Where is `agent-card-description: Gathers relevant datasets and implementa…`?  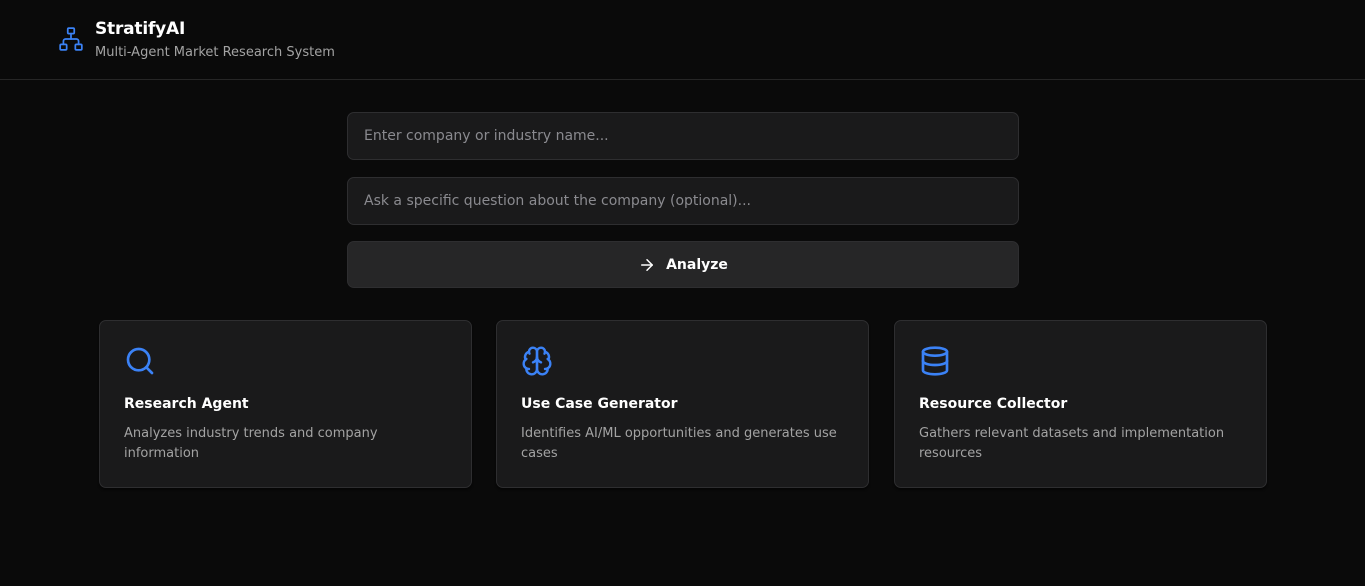 agent-card-description: Gathers relevant datasets and implementa… is located at coordinates (1072, 443).